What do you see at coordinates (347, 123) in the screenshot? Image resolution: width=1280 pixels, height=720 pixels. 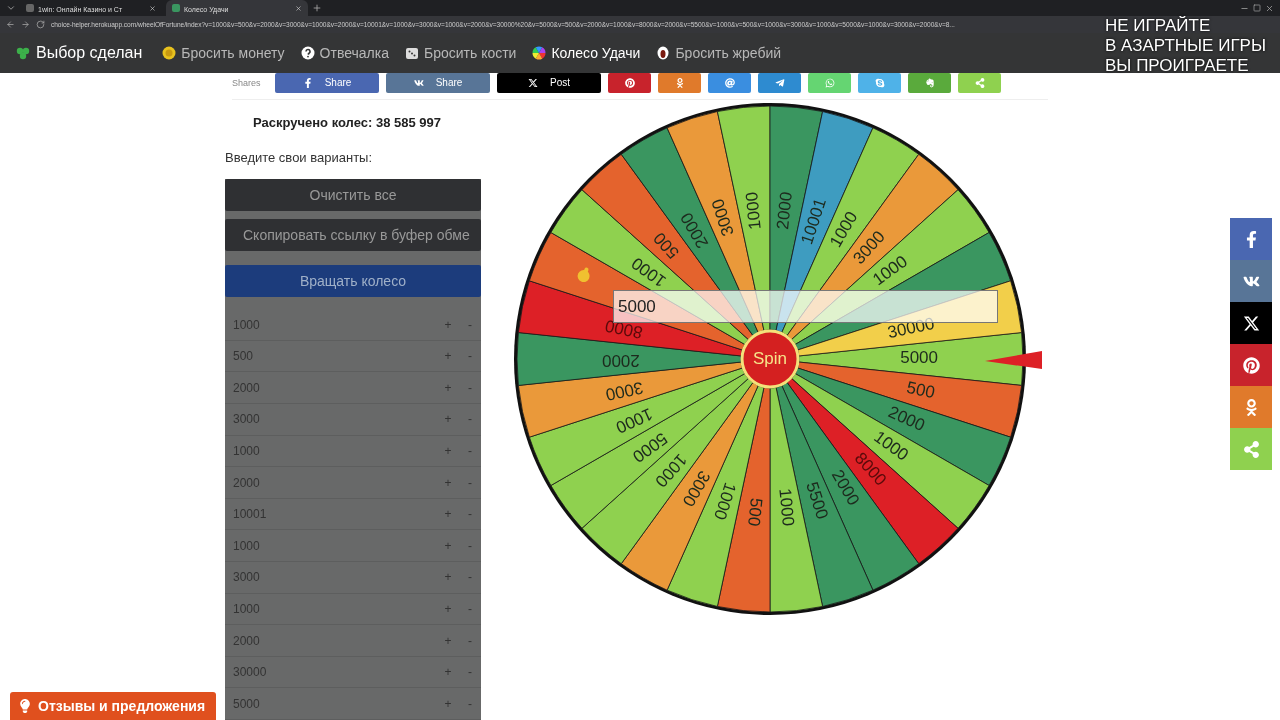 I see `spin-counter: Раскручено колес: 38 585 997` at bounding box center [347, 123].